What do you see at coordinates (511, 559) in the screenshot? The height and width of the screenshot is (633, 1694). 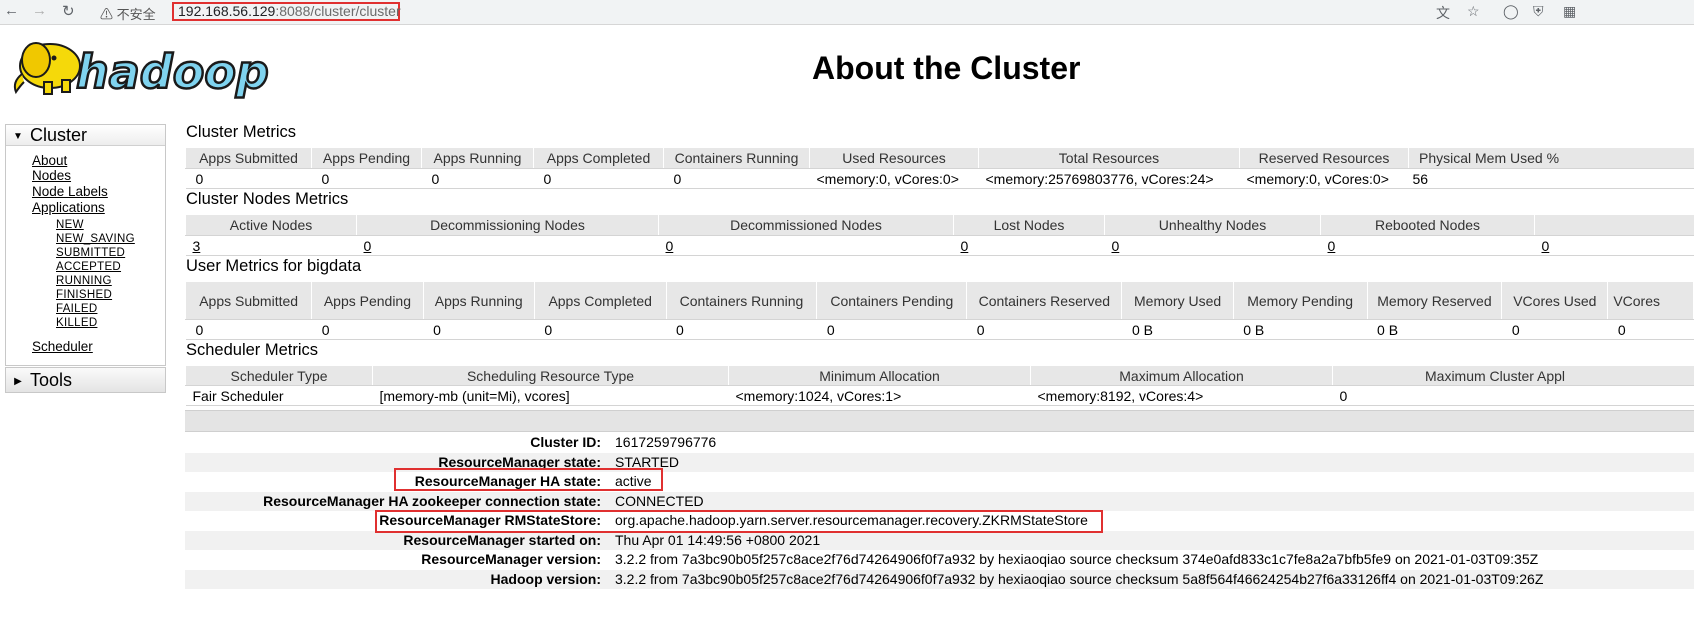 I see `info-label: ResourceManager version:` at bounding box center [511, 559].